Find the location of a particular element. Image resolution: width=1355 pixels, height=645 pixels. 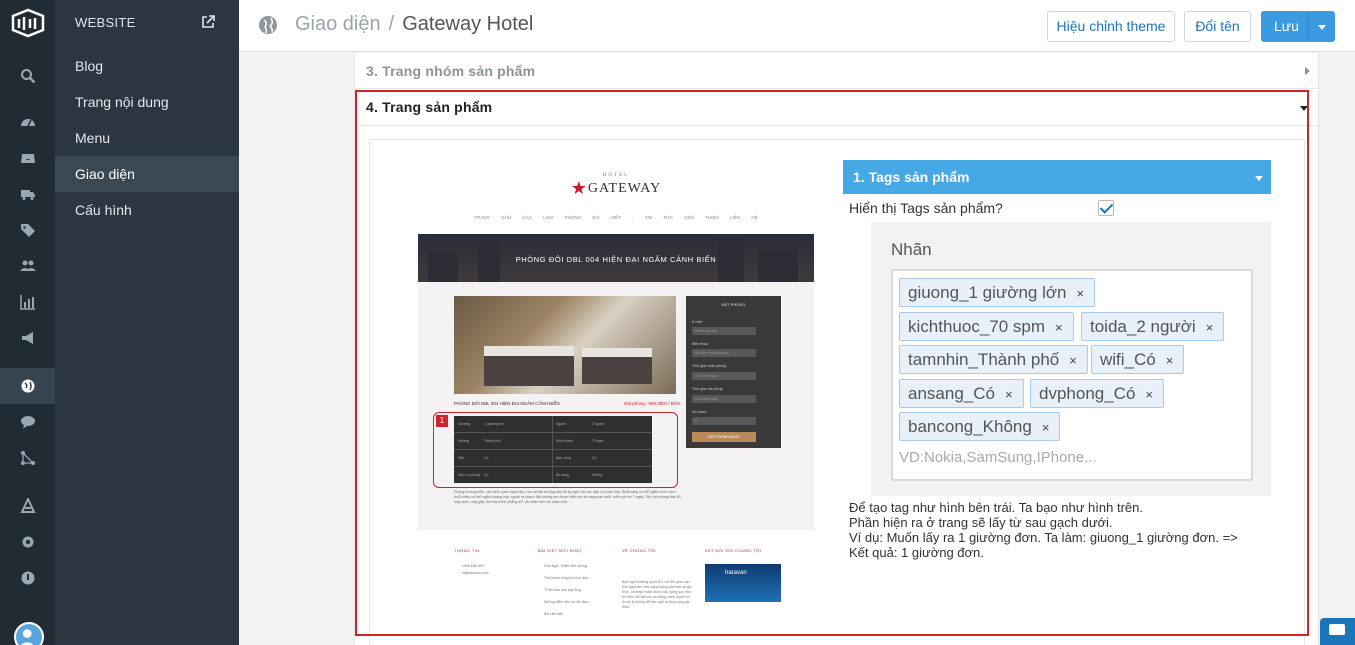

tag-chip: tamnhin_Thành phố × is located at coordinates (993, 359).